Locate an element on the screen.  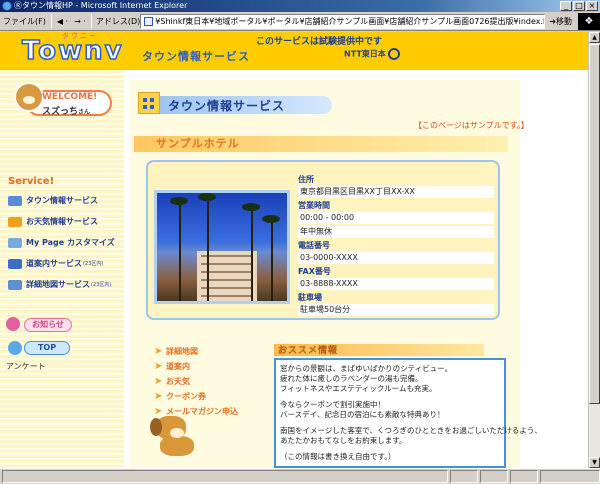
link-weather: ➤ お天気 is located at coordinates (196, 381).